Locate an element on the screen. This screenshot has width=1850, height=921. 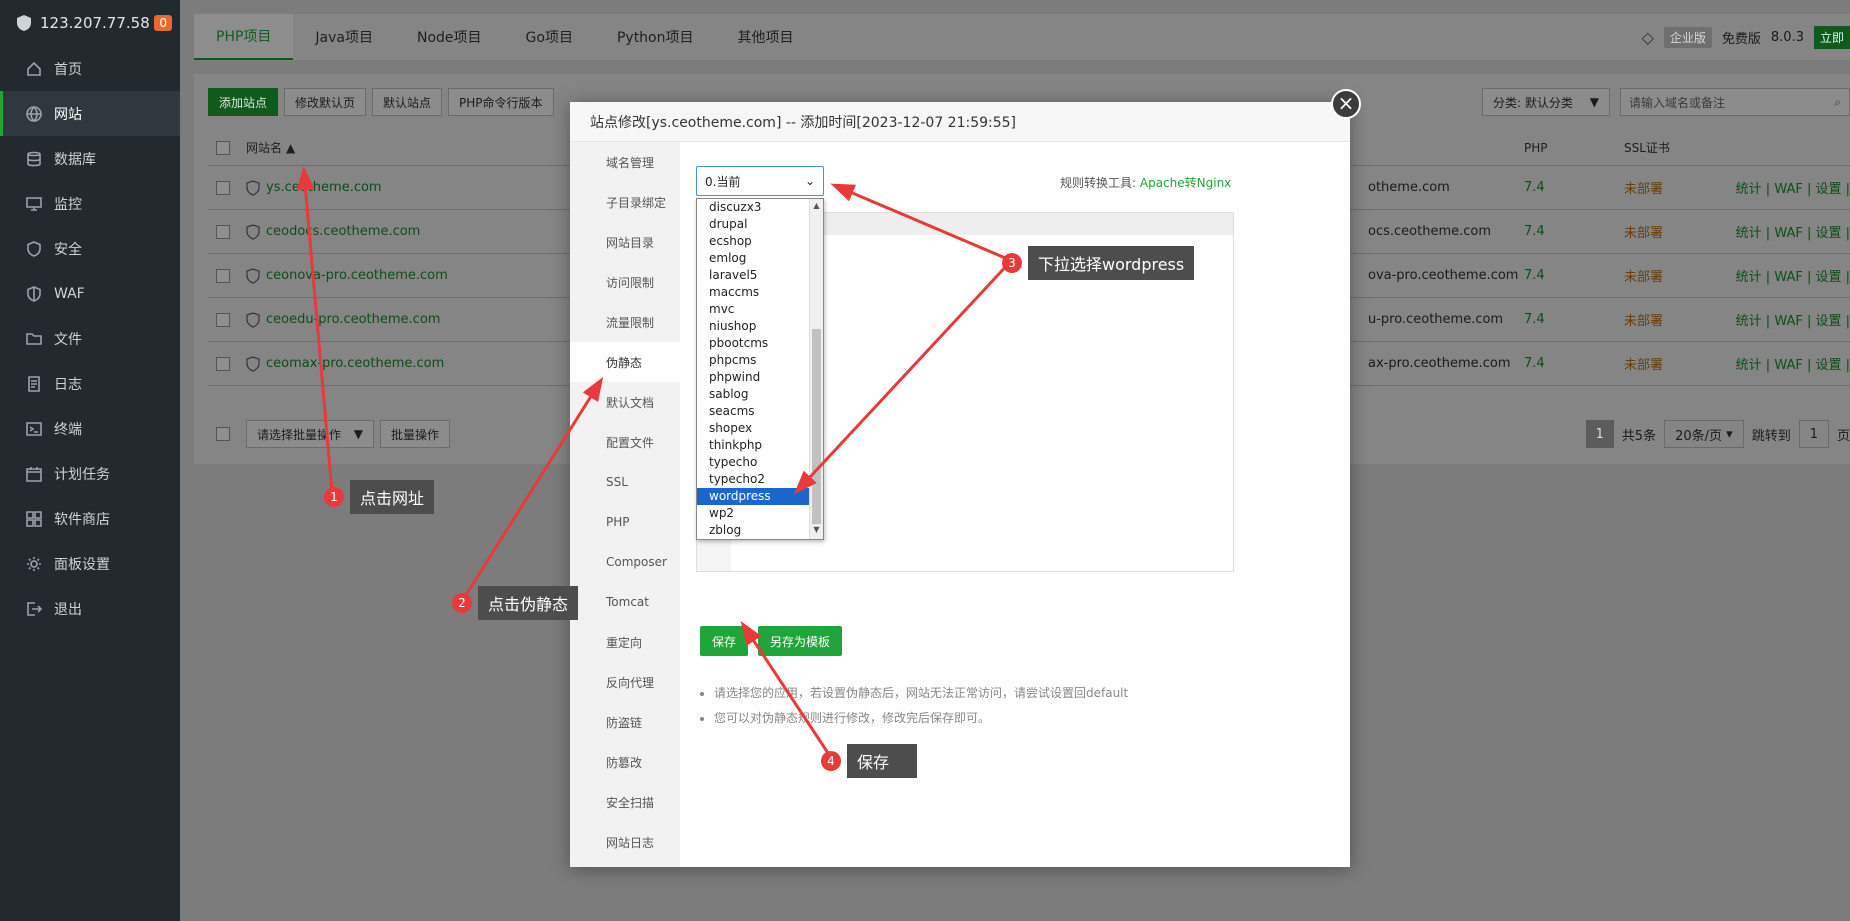
header-site-name: 网站名 is located at coordinates (264, 147).